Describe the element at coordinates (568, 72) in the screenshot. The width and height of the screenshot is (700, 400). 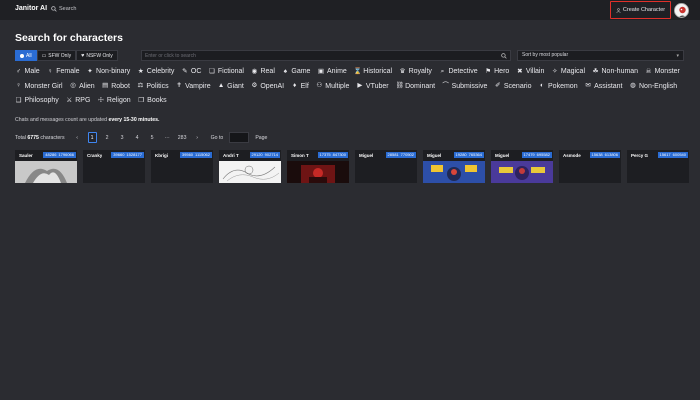
I see `tag-magical: ✧ Magical` at that location.